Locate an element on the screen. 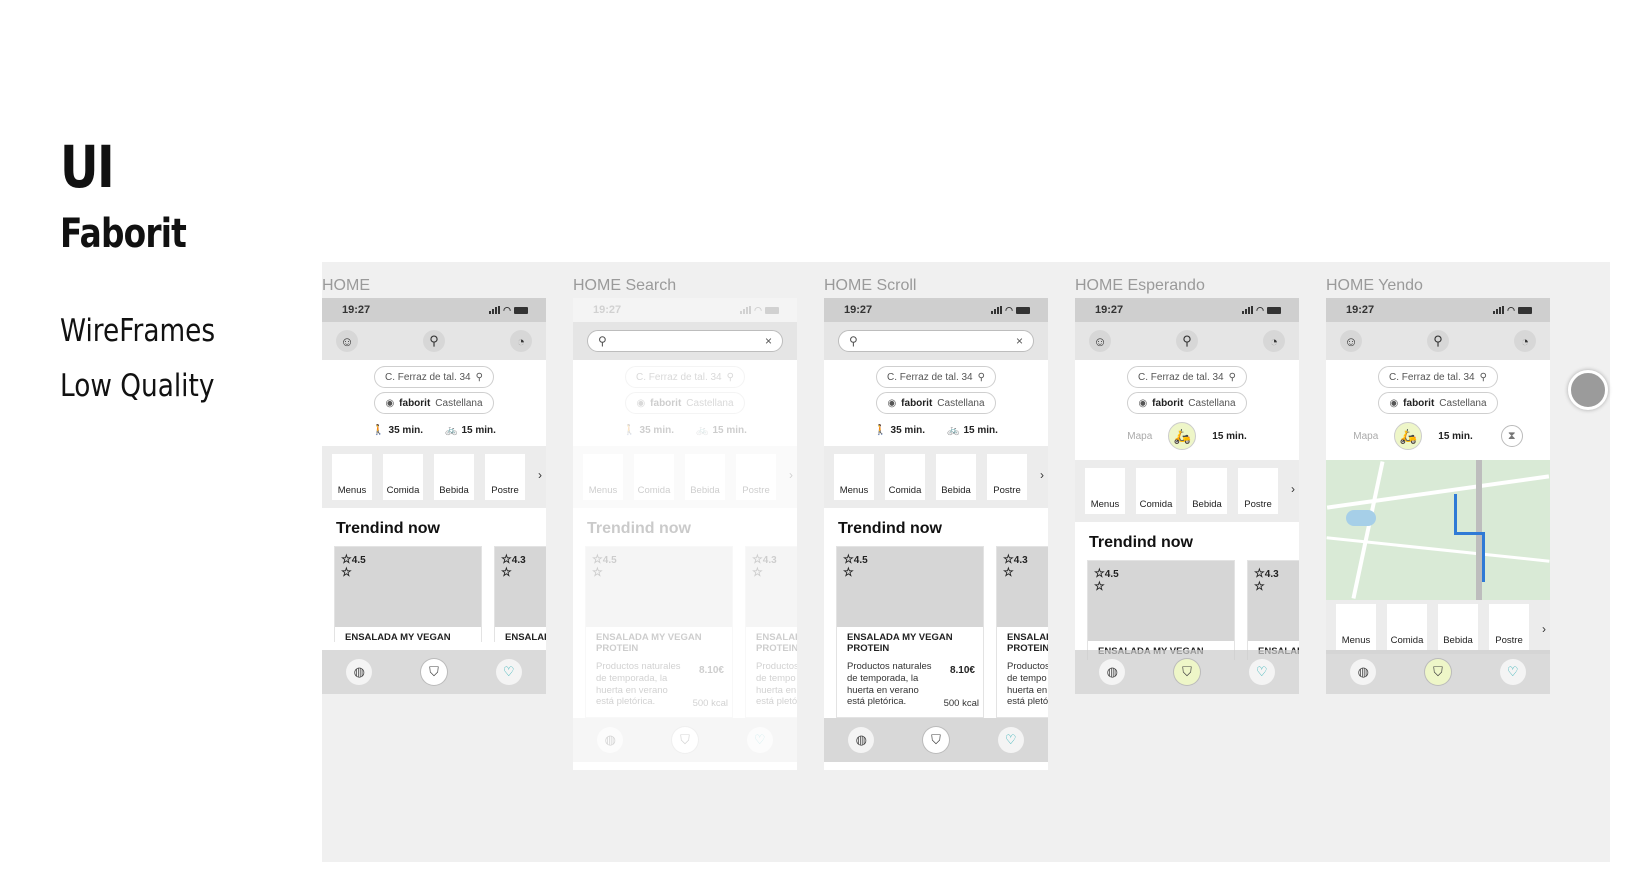 This screenshot has width=1638, height=894. product-description: Productos de tempo huerta en está pletó is located at coordinates (776, 684).